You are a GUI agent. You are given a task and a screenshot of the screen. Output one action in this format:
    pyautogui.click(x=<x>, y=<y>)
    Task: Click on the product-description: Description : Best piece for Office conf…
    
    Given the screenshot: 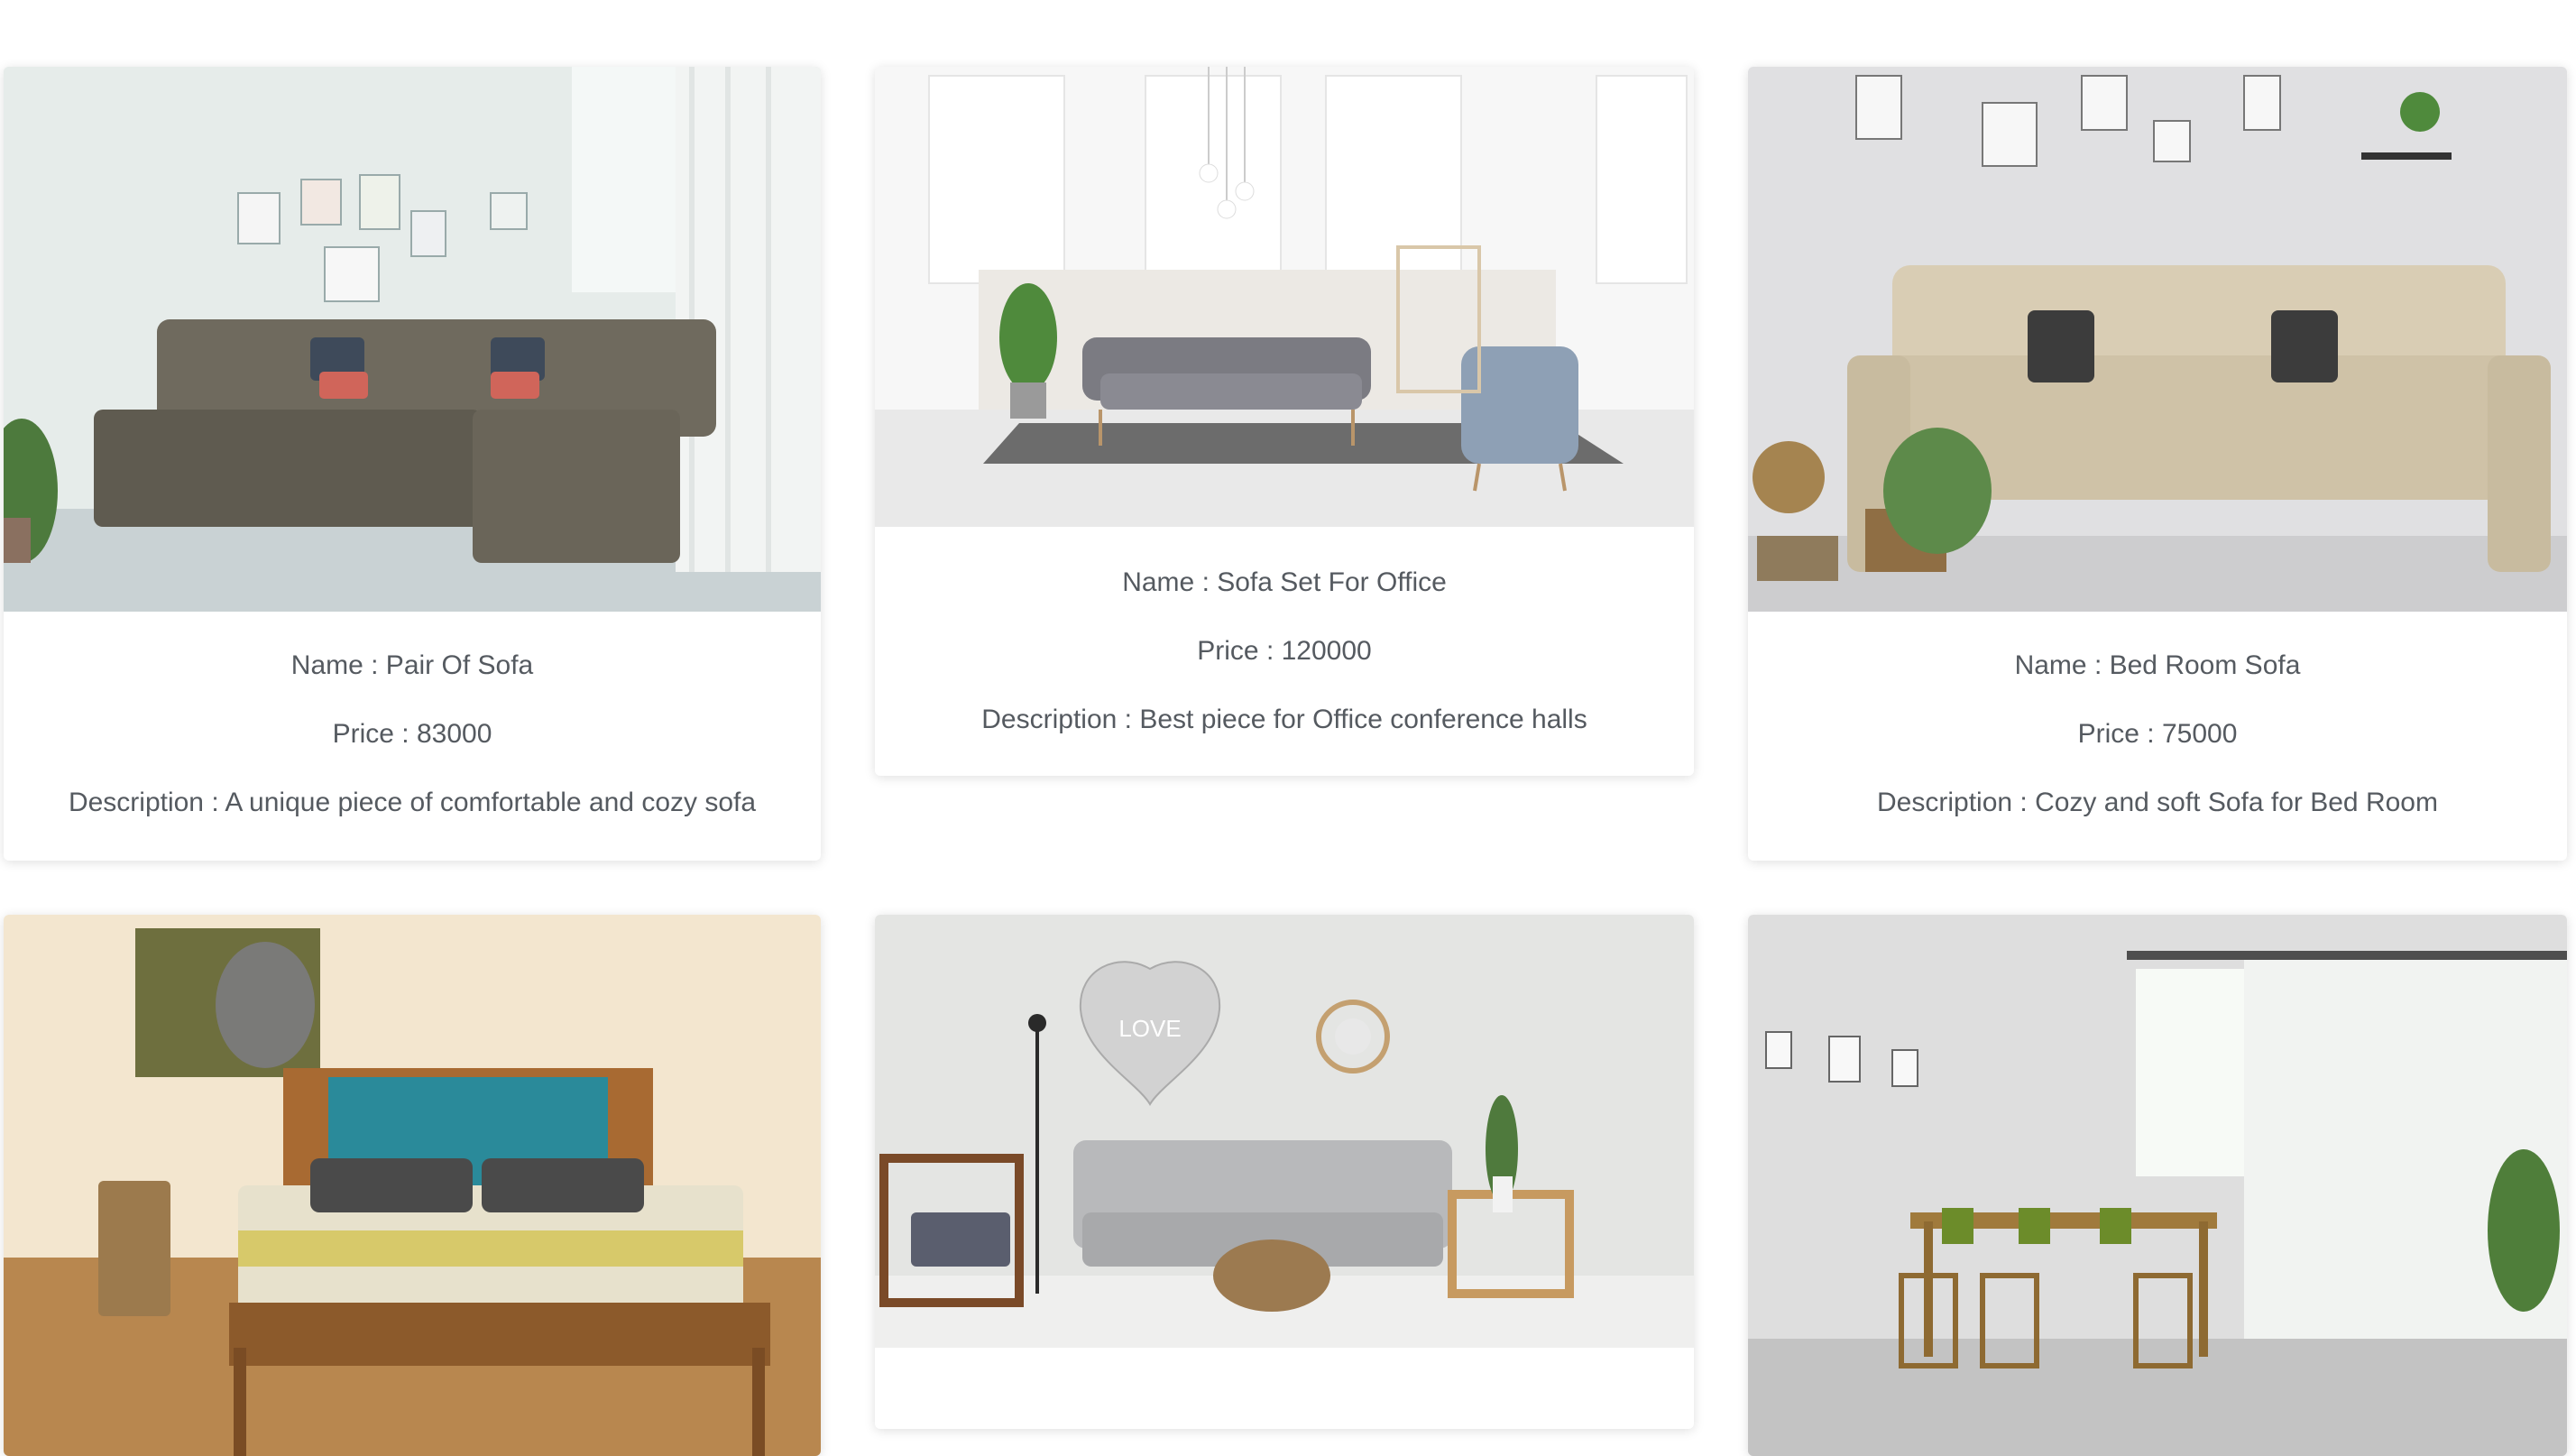 What is the action you would take?
    pyautogui.click(x=1284, y=719)
    